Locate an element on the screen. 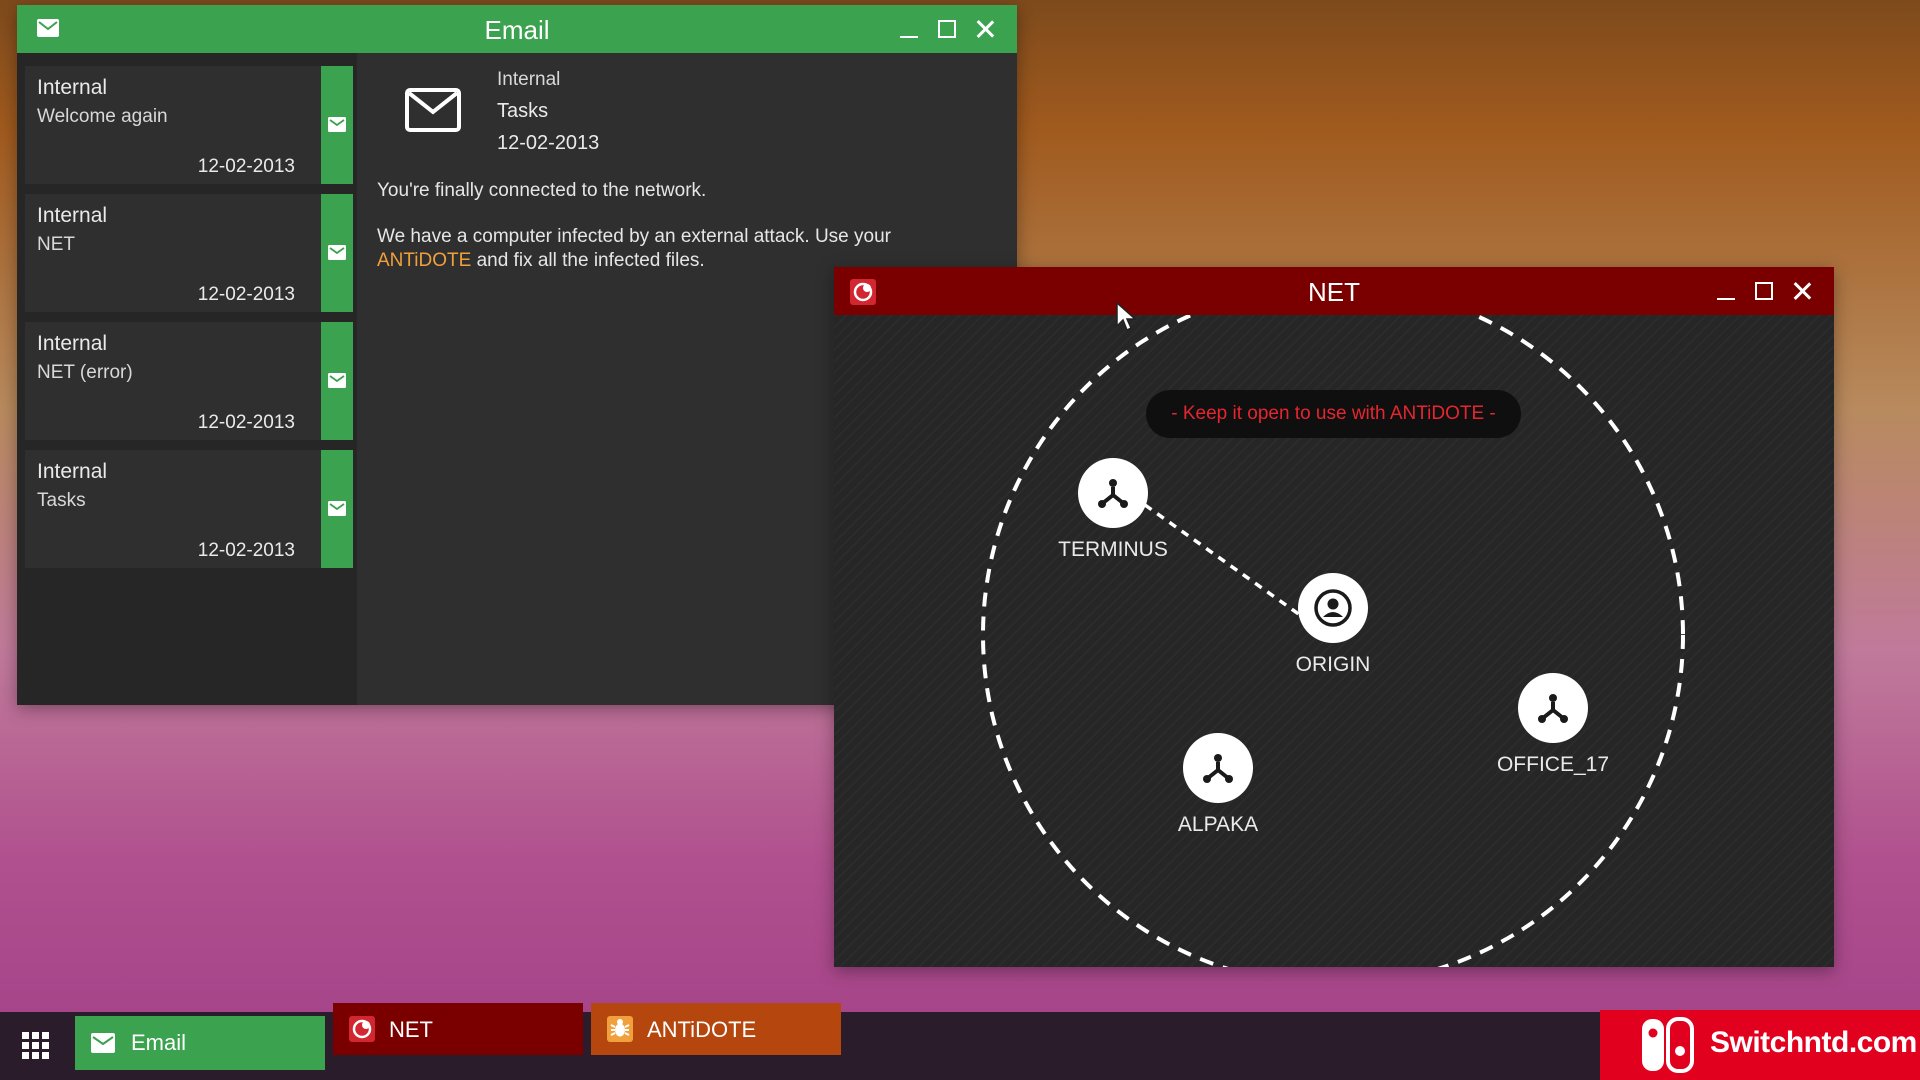 The height and width of the screenshot is (1080, 1920). net-hint: - Keep it open to use with ANTiDOTE - is located at coordinates (1333, 414).